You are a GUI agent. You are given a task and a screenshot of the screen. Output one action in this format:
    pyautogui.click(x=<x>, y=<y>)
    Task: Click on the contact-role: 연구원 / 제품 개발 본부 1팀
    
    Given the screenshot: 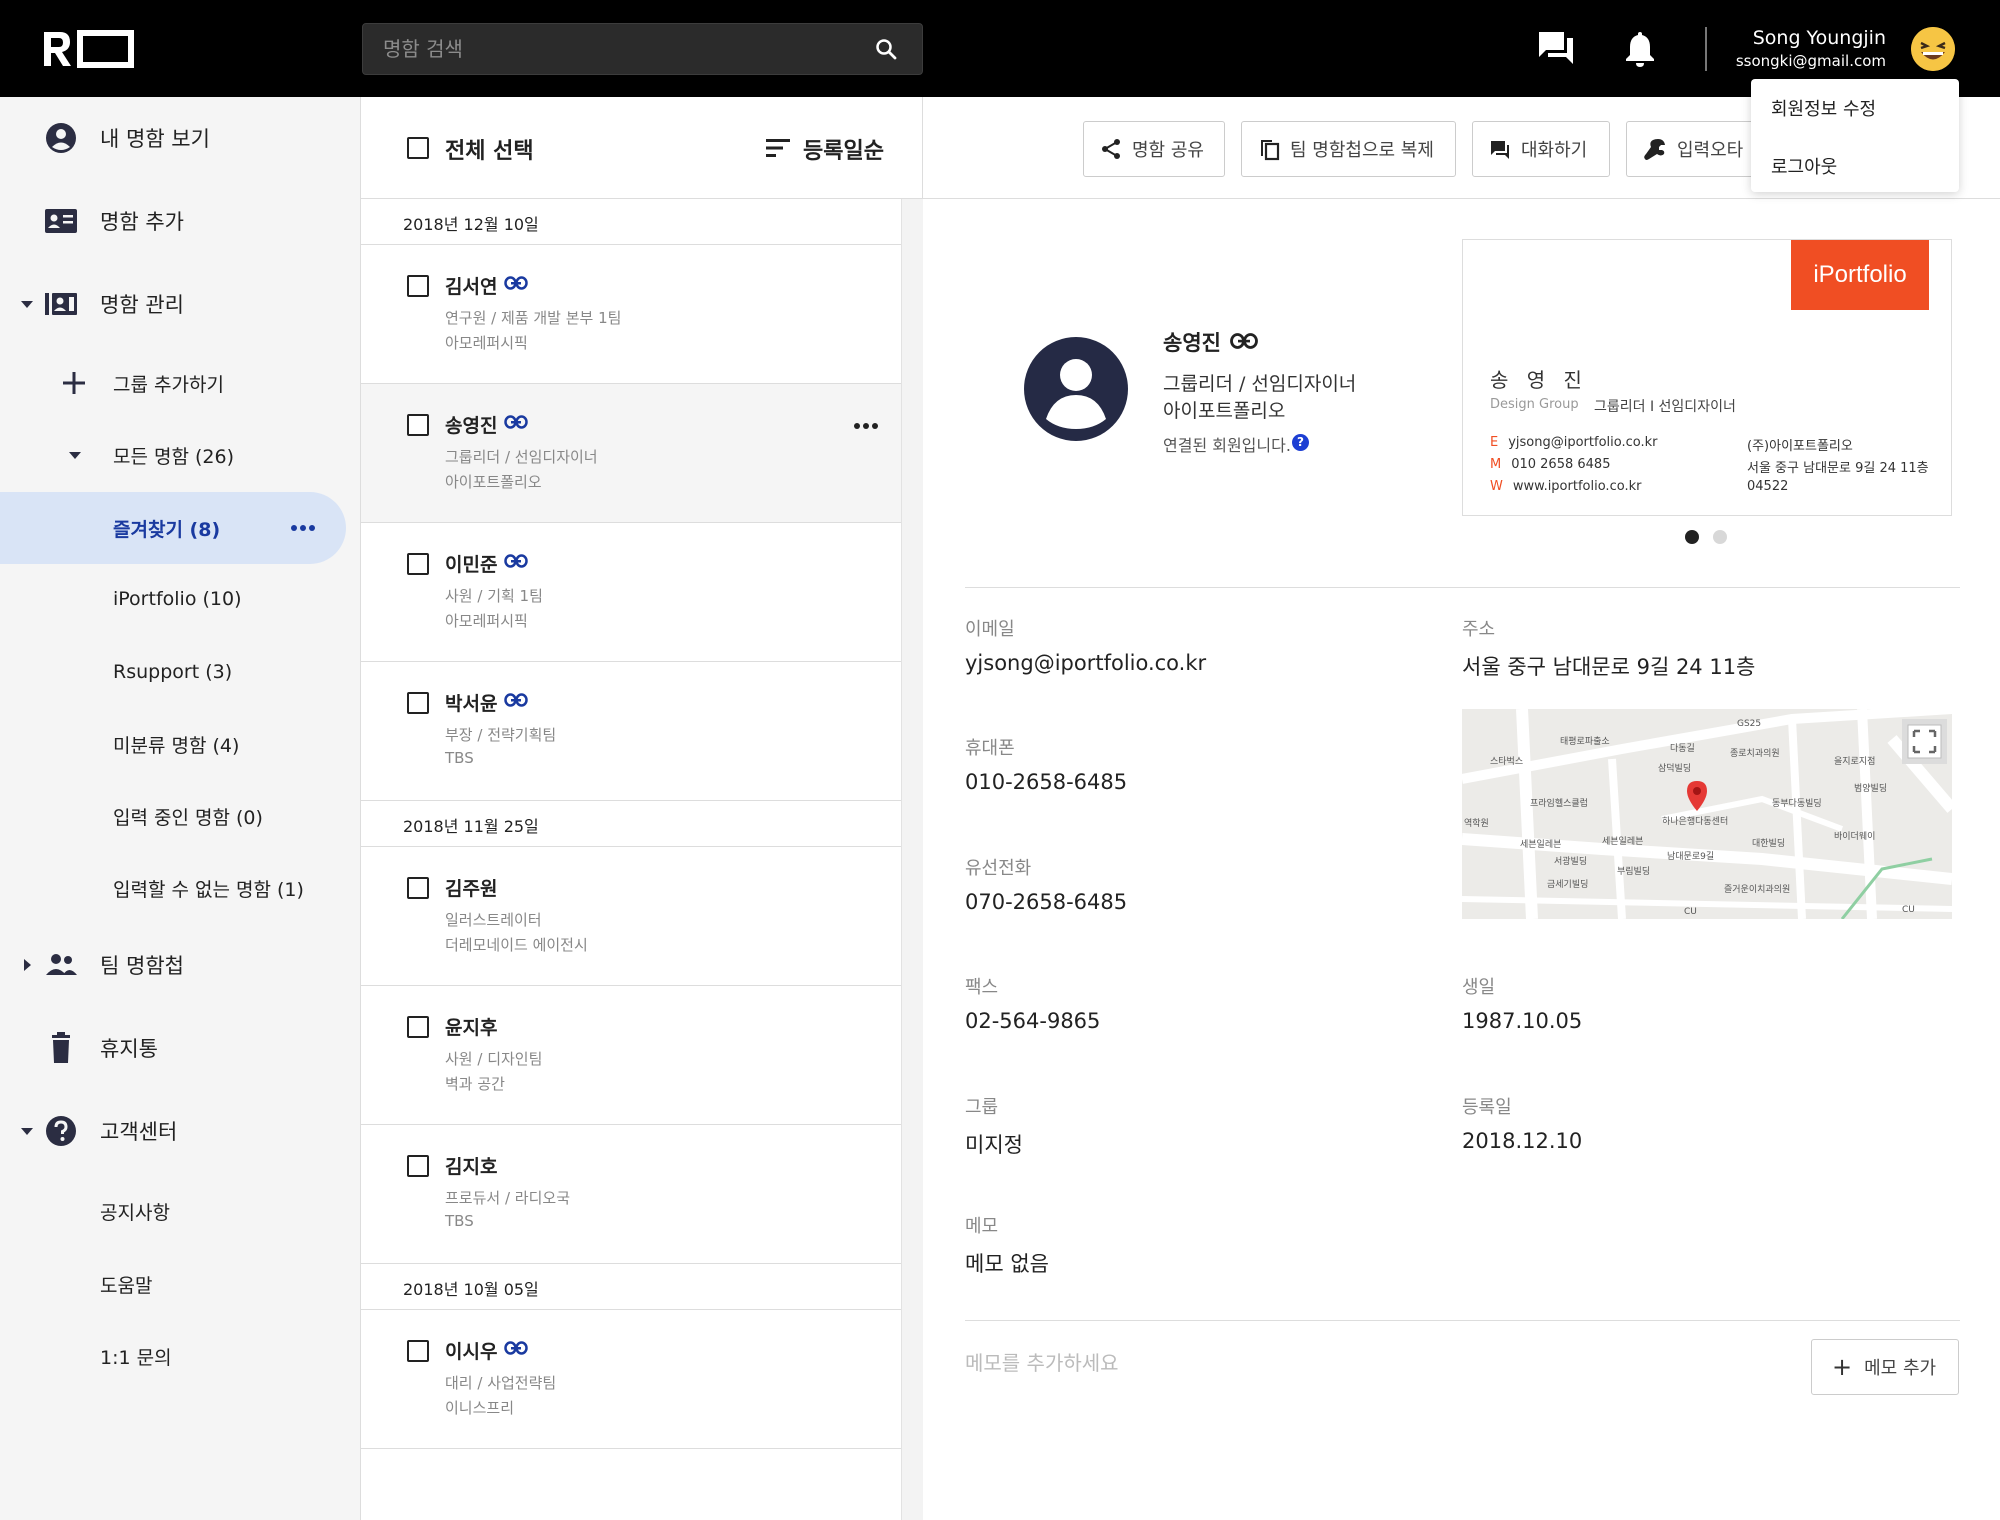 What is the action you would take?
    pyautogui.click(x=533, y=318)
    